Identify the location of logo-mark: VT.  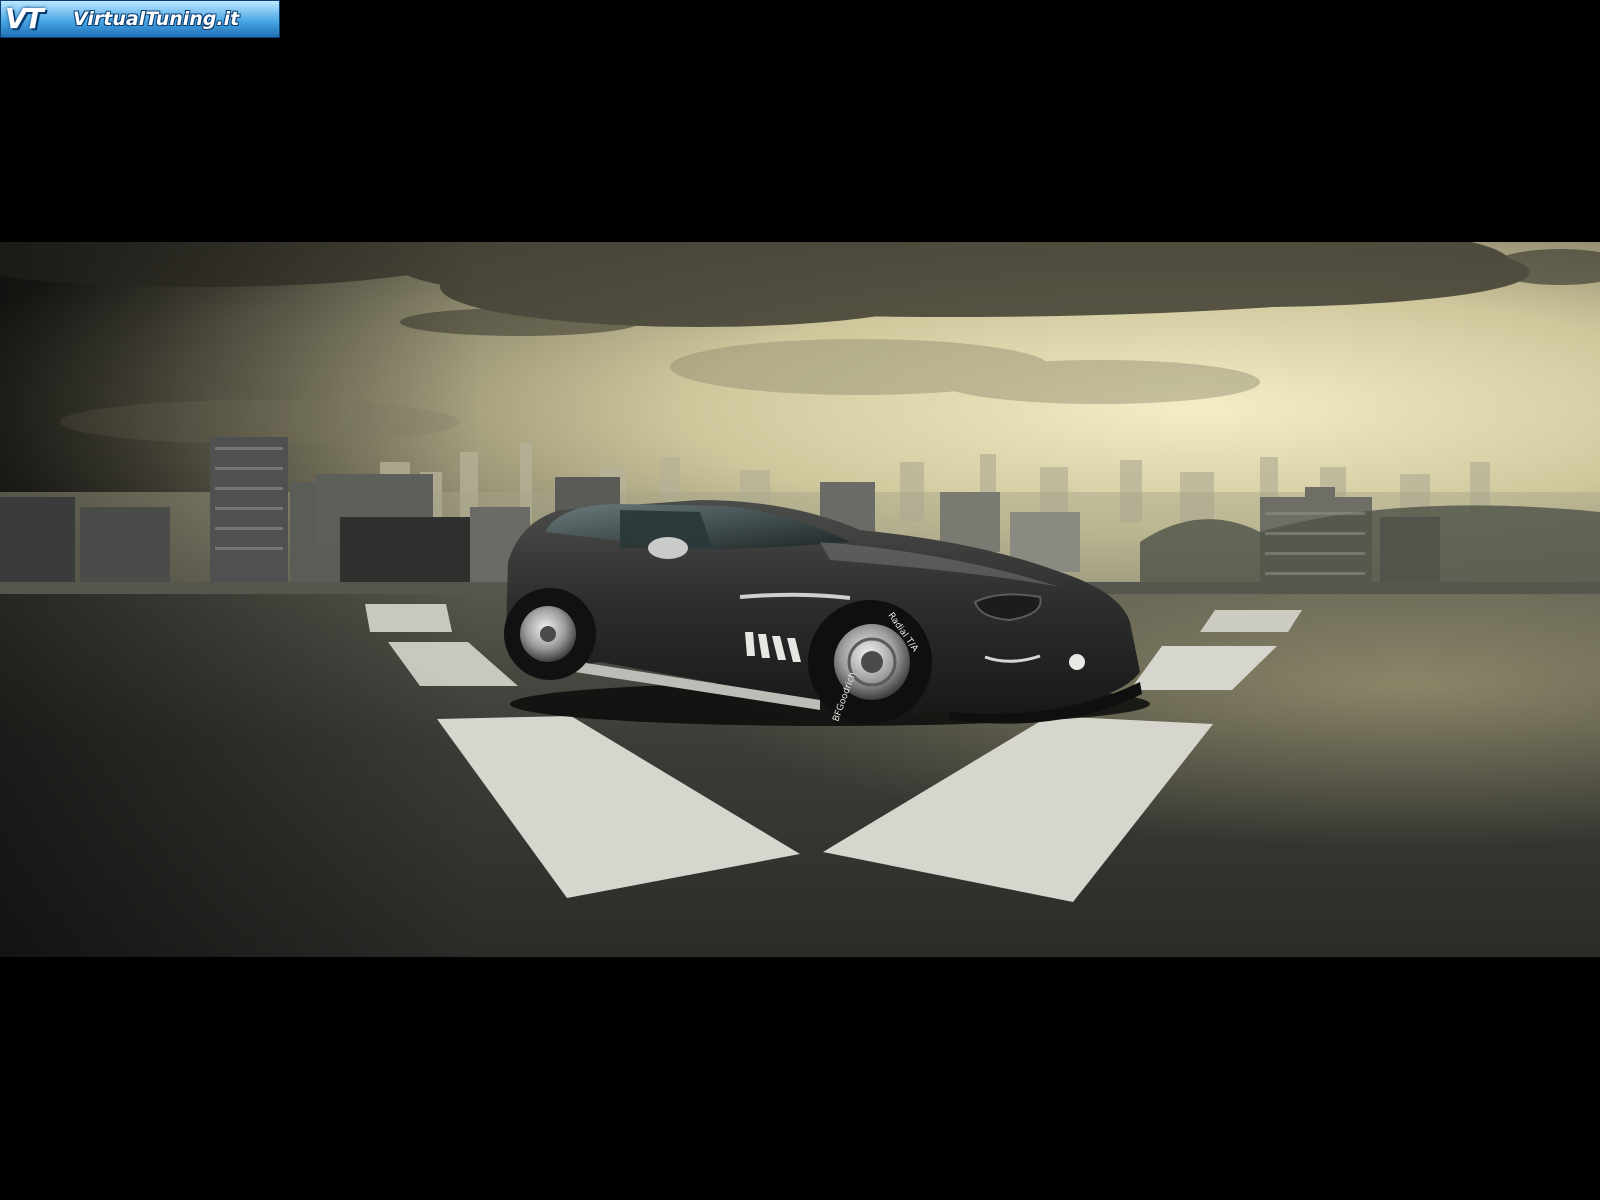
(24, 18).